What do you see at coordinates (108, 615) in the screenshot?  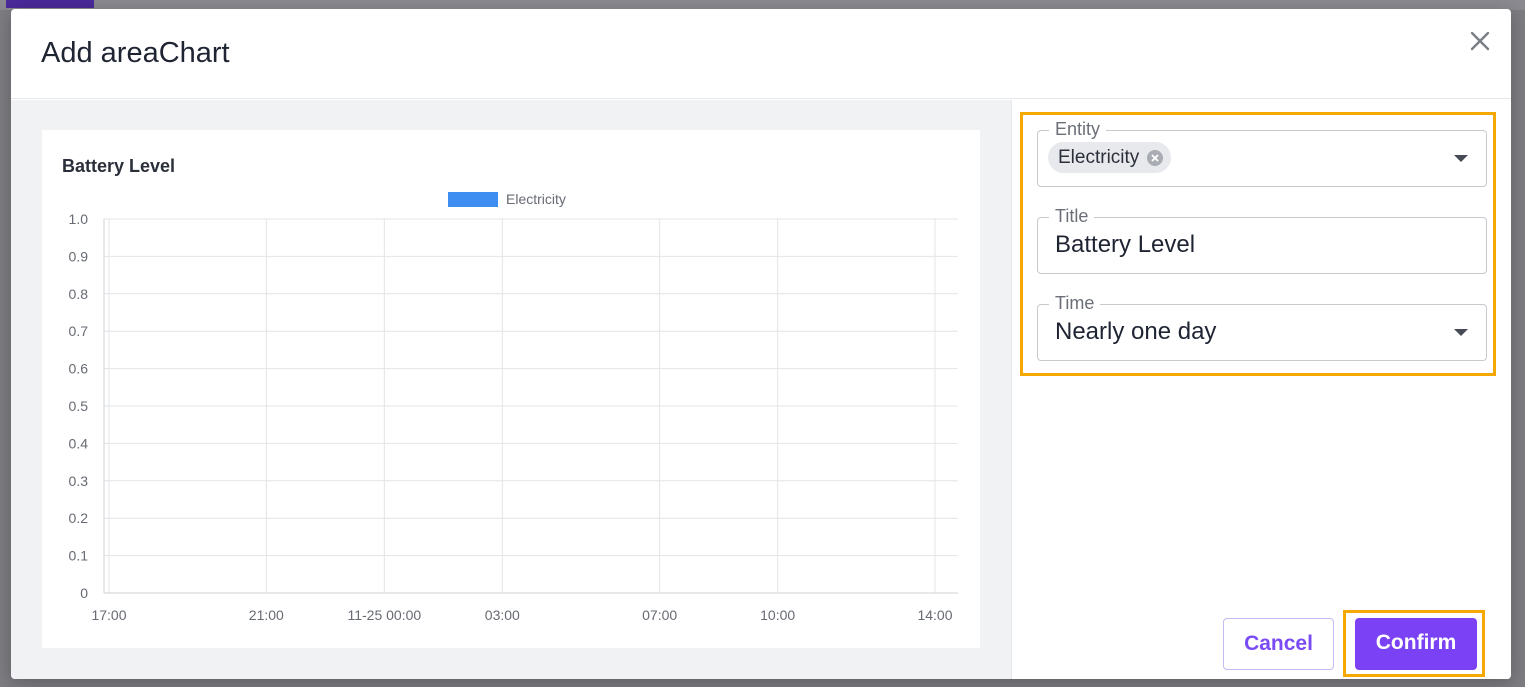 I see `x-tick-label: 17:00` at bounding box center [108, 615].